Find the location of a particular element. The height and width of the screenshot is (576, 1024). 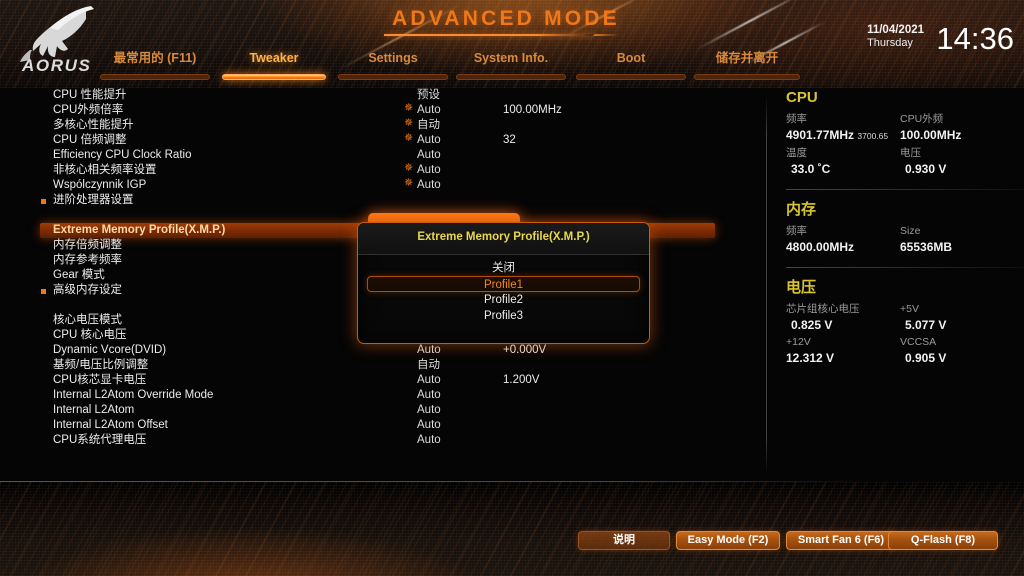

p5v-label: +5V is located at coordinates (909, 309).